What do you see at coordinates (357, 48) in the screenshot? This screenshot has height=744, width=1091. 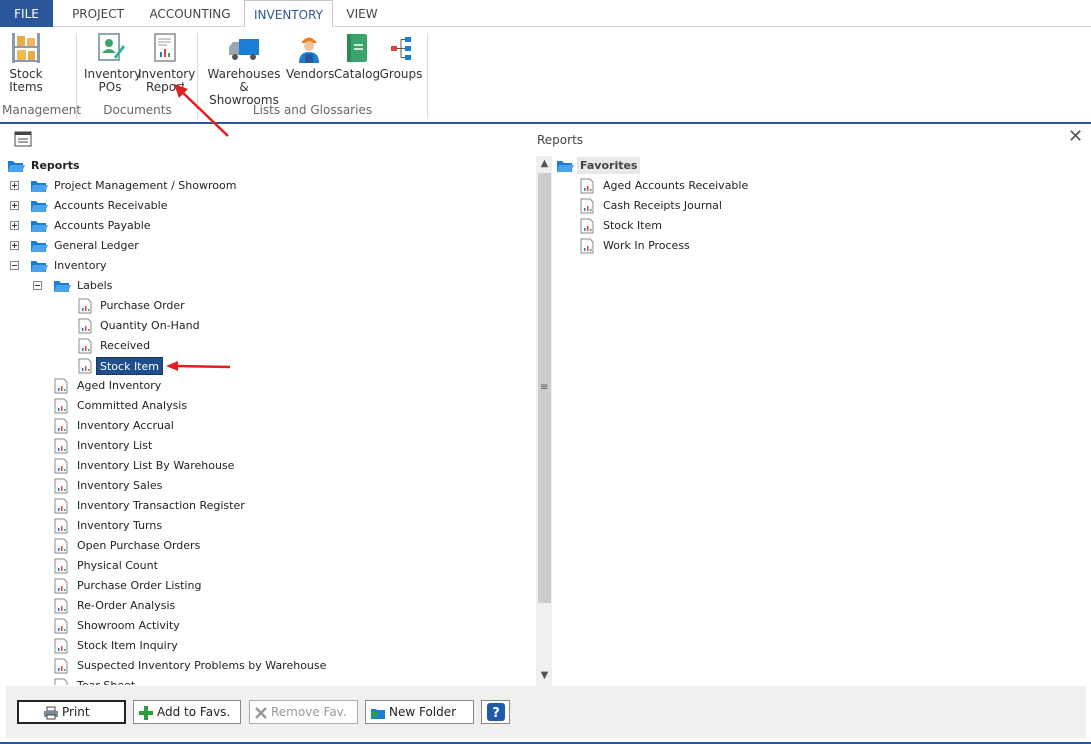 I see `catalog-book-icon` at bounding box center [357, 48].